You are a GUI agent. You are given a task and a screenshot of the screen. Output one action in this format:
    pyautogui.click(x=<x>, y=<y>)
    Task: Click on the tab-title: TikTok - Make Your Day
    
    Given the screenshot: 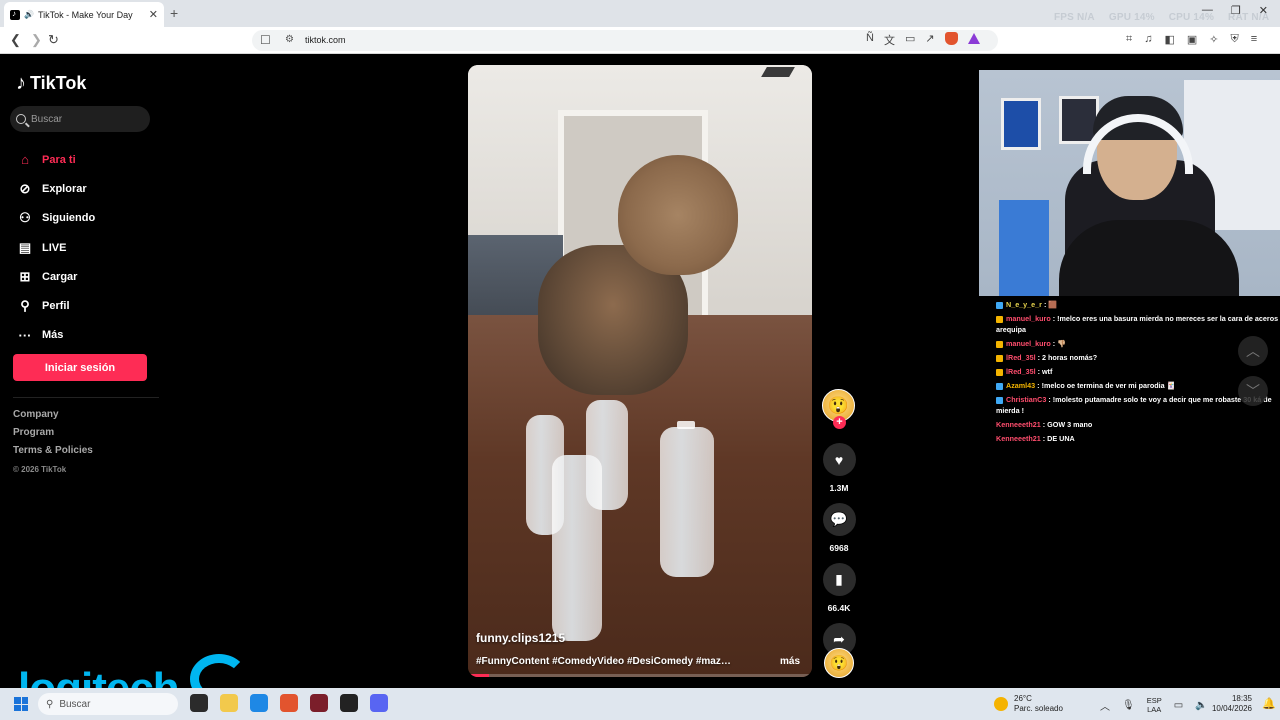 What is the action you would take?
    pyautogui.click(x=85, y=14)
    